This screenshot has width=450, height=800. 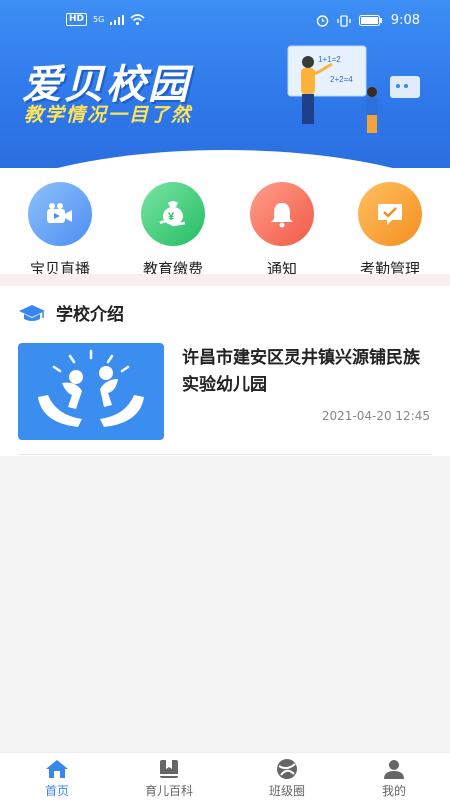 I want to click on alarm-icon, so click(x=322, y=21).